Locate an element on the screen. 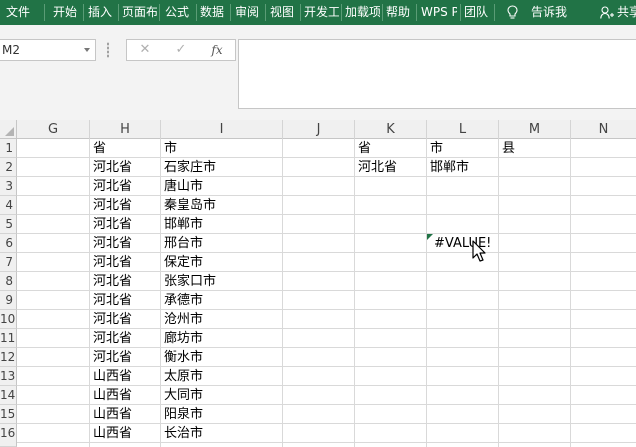  row-header: 16 is located at coordinates (8, 435).